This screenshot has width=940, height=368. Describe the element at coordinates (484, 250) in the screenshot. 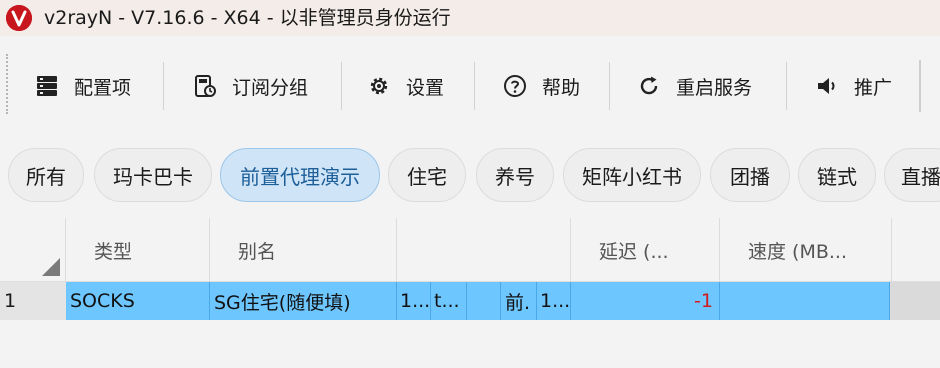

I see `column-header-hidden` at that location.